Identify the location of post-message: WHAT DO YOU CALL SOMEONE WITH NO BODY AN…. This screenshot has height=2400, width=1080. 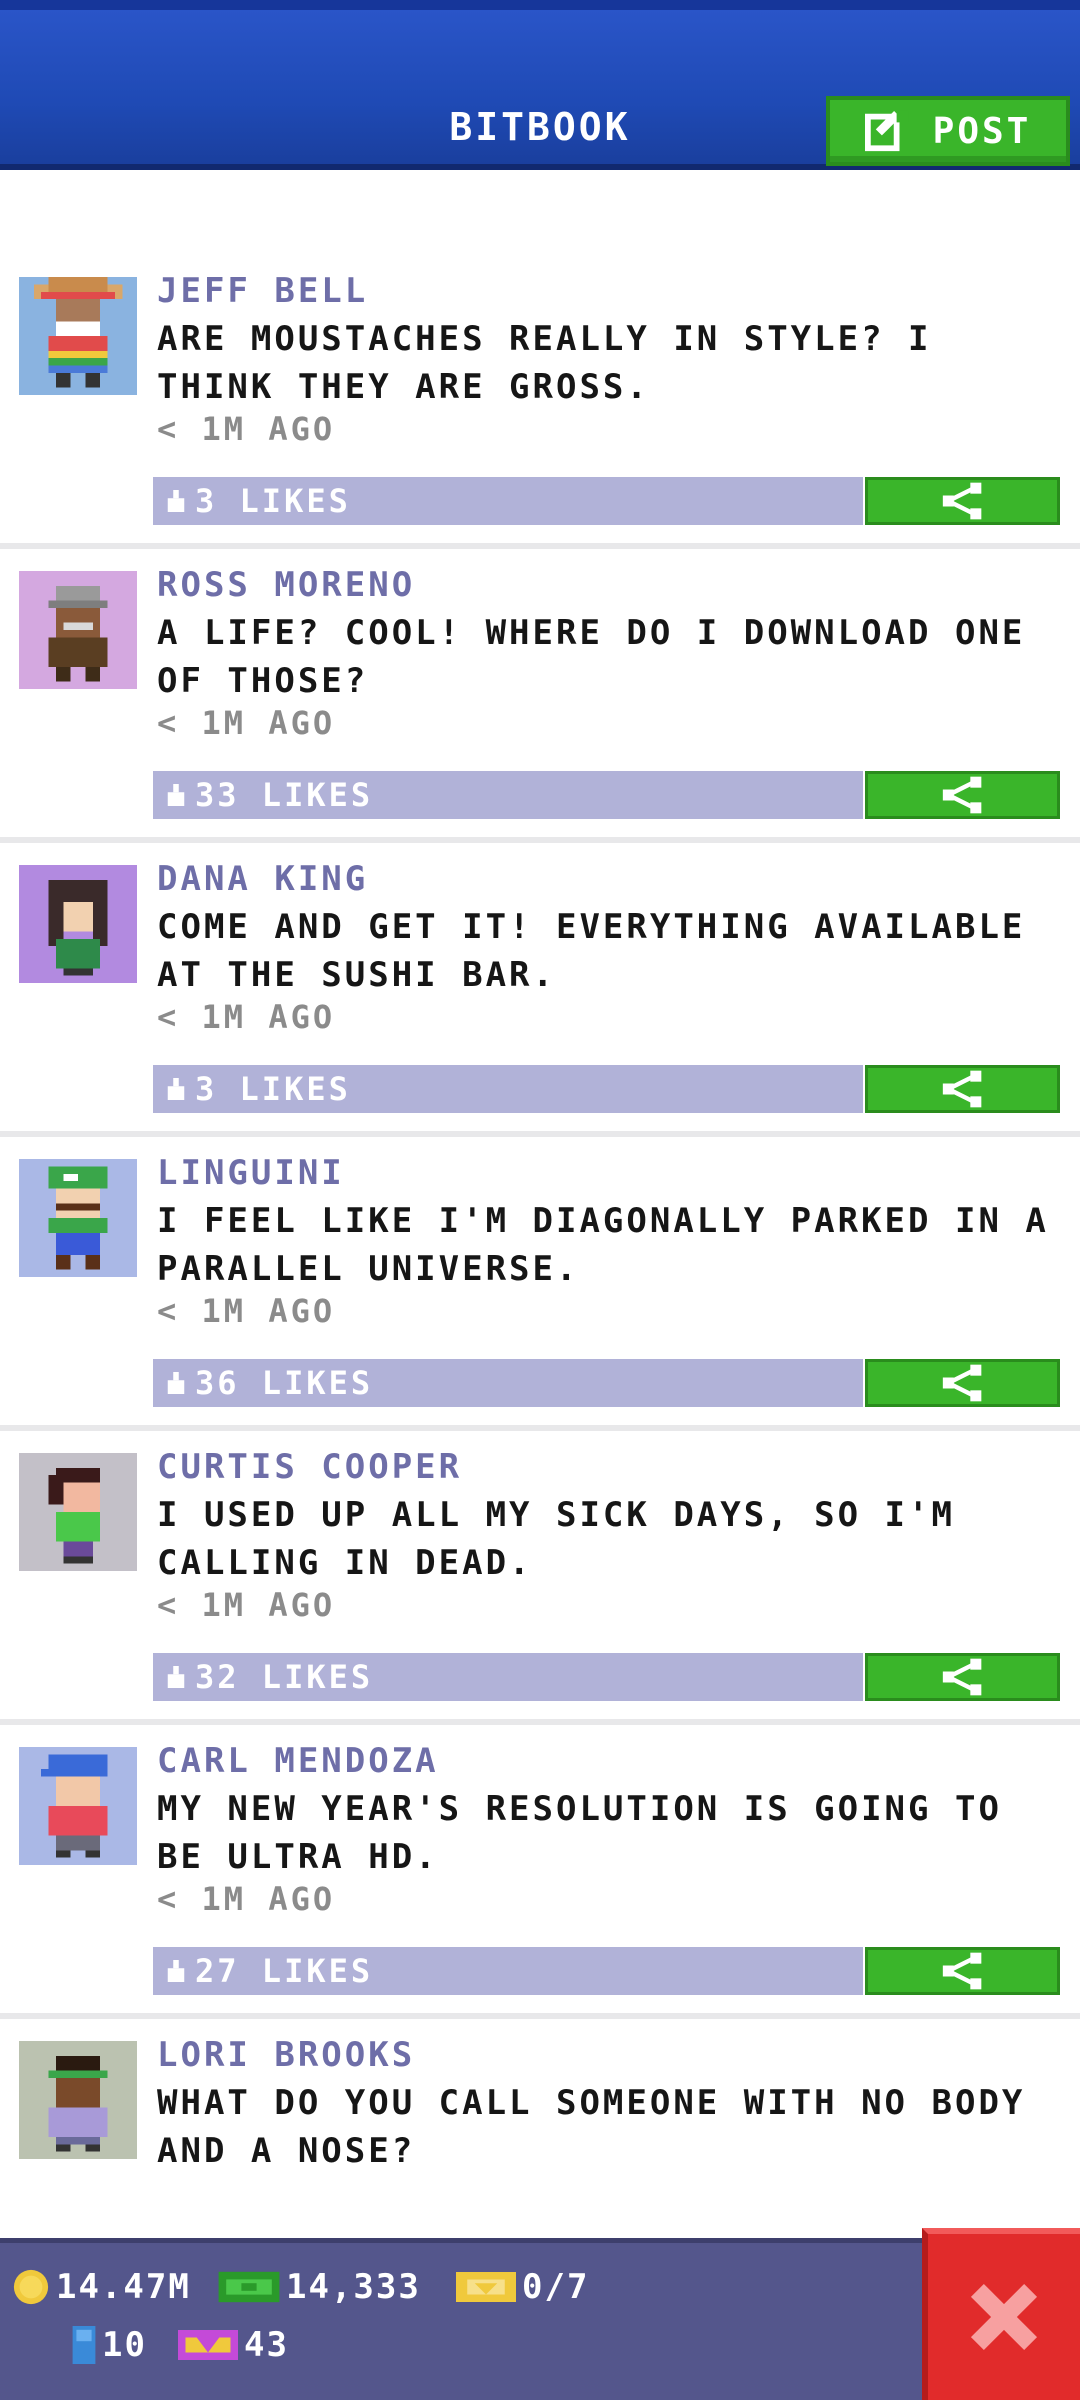
(591, 2127).